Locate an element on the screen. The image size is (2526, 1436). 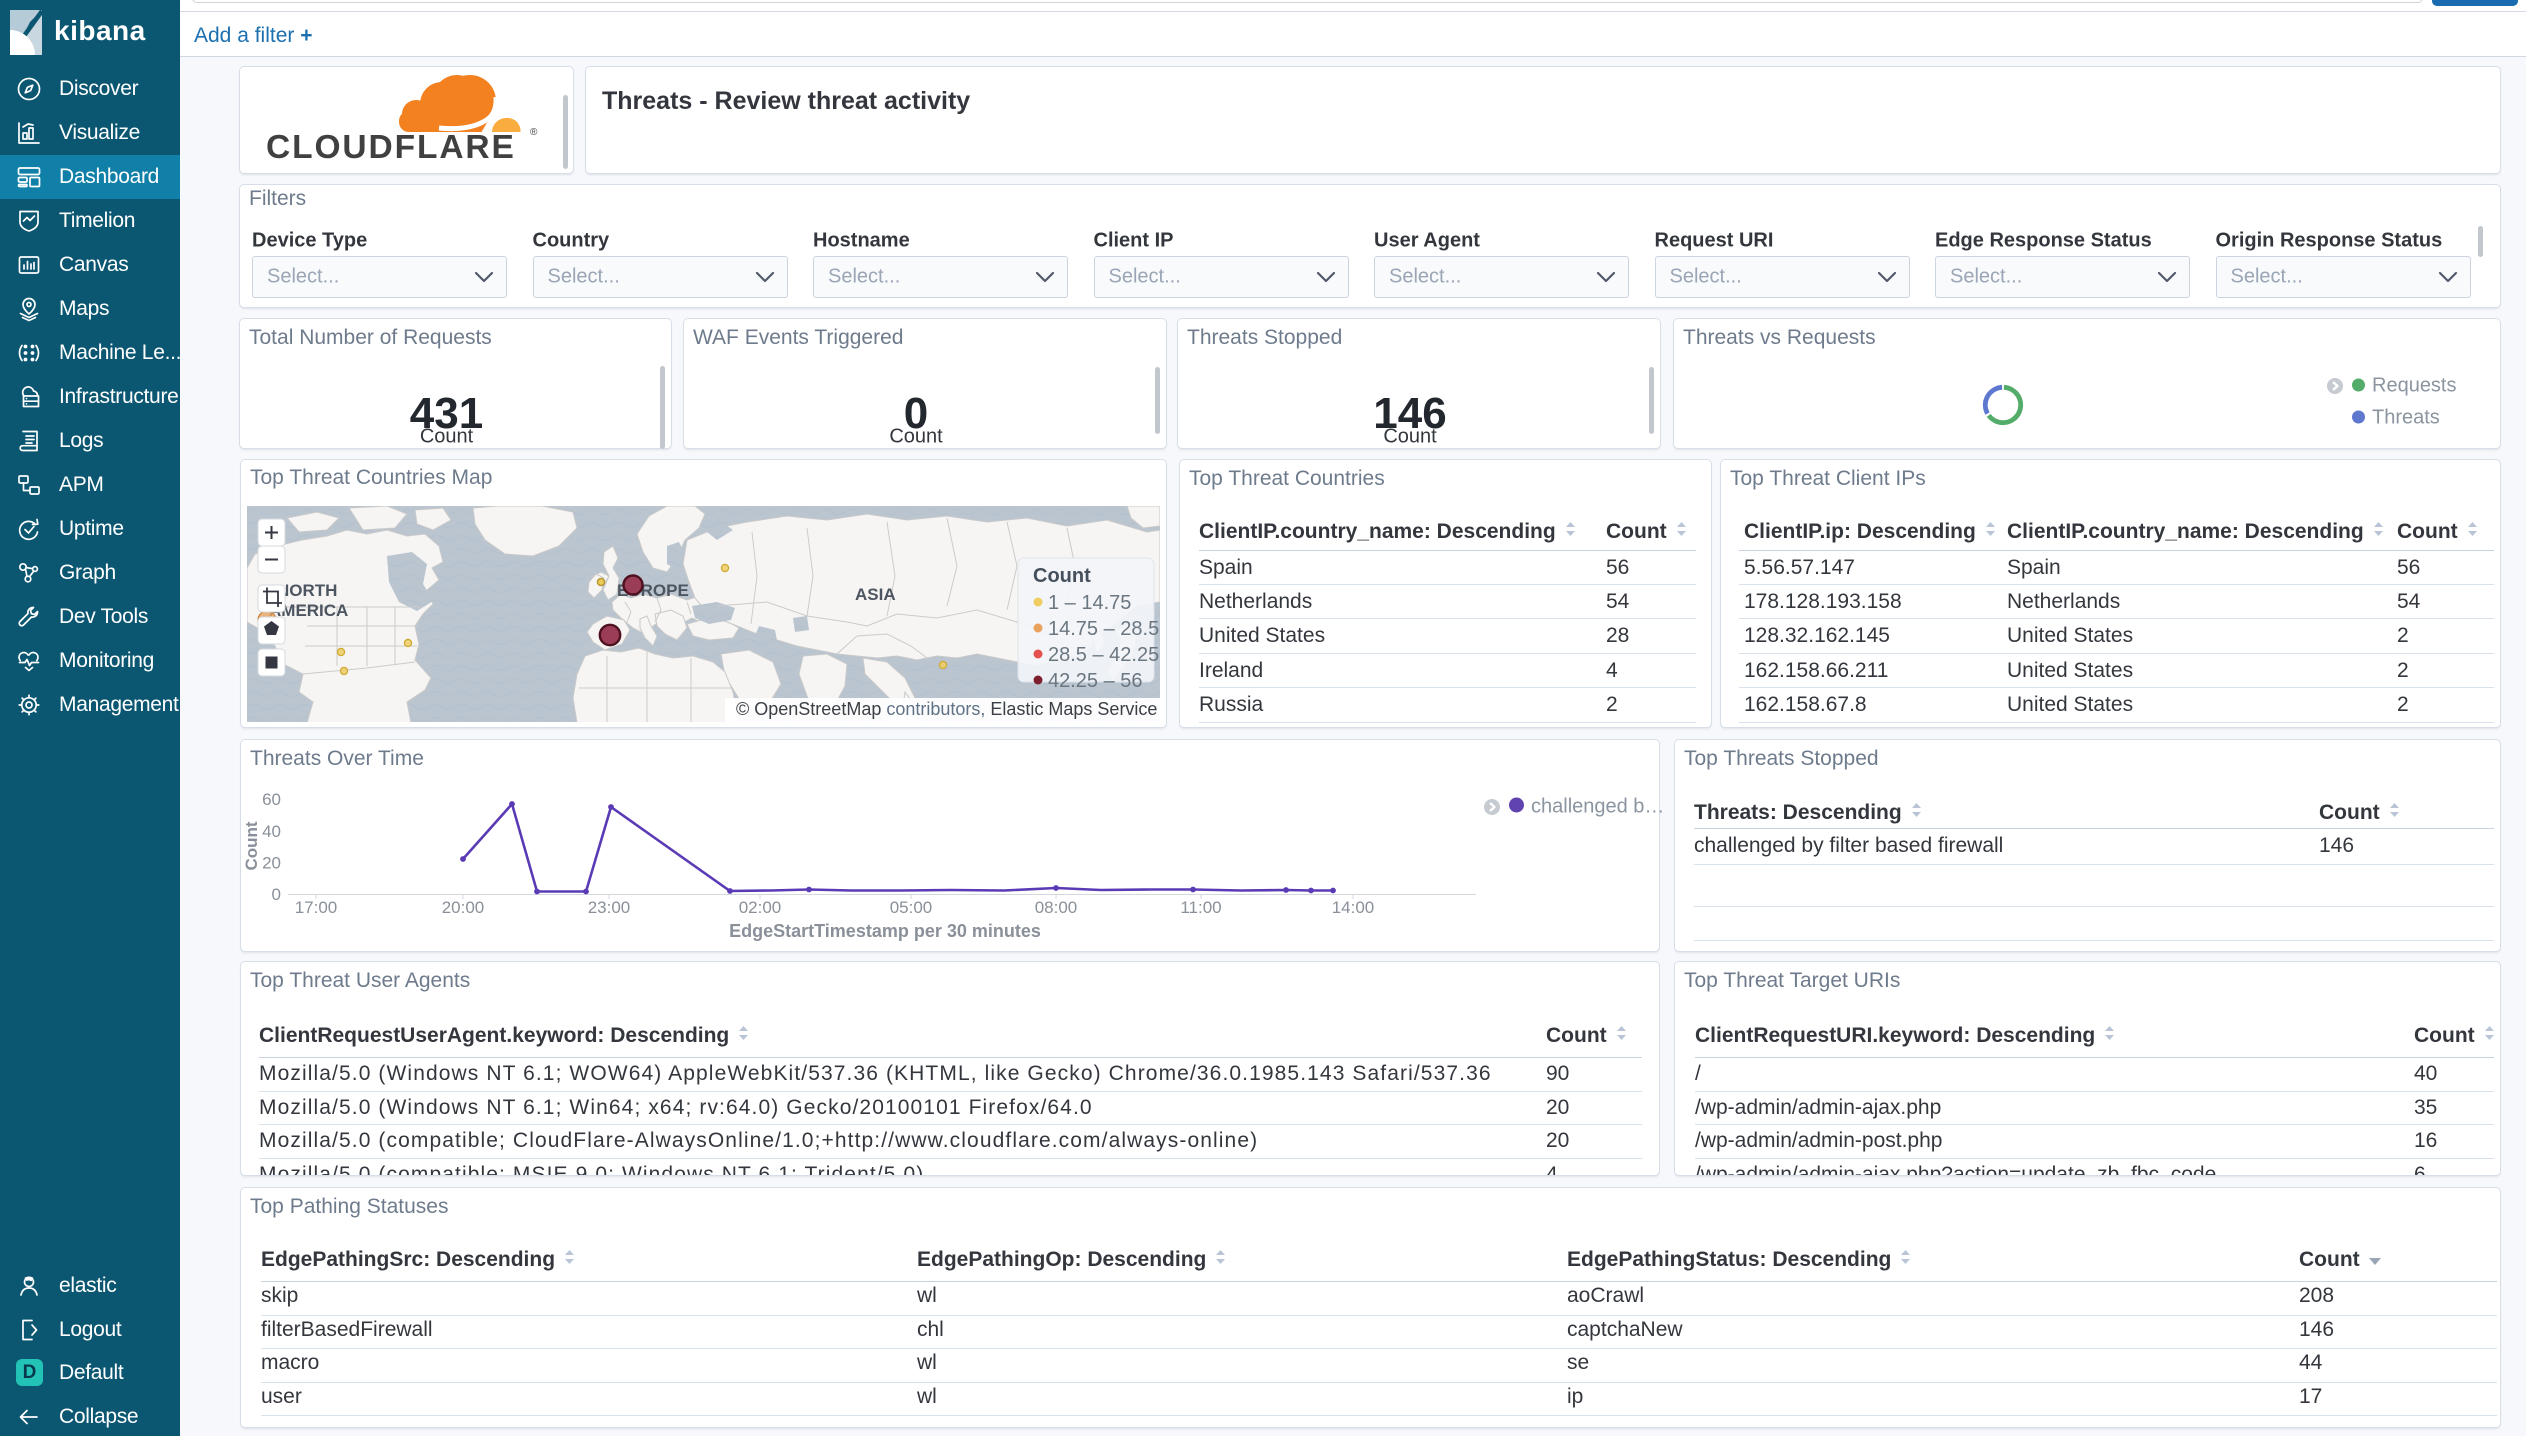
svg-text: 42.25 – 56 is located at coordinates (1095, 681).